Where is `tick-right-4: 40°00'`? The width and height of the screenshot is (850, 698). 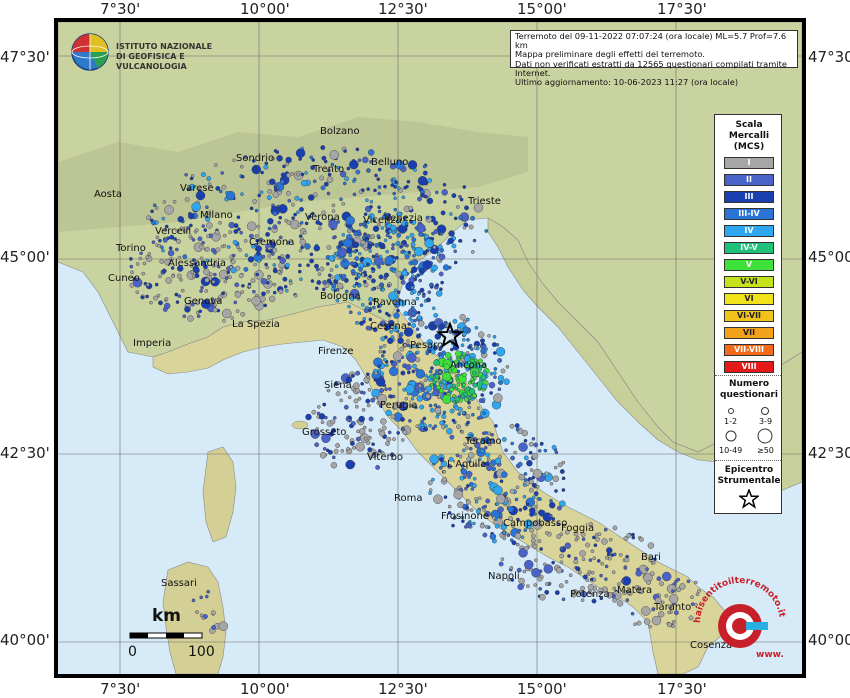 tick-right-4: 40°00' is located at coordinates (829, 640).